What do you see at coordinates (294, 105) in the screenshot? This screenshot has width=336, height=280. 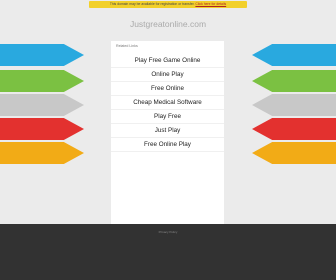 I see `decorative-arrow-gray-right` at bounding box center [294, 105].